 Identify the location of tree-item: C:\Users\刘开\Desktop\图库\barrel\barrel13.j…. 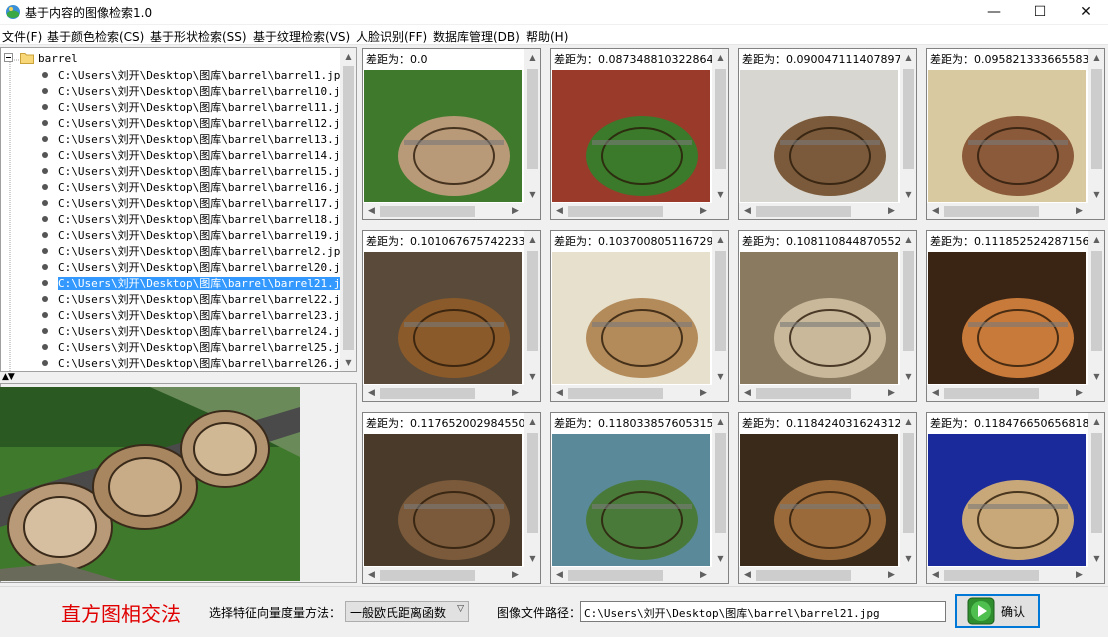
(198, 140).